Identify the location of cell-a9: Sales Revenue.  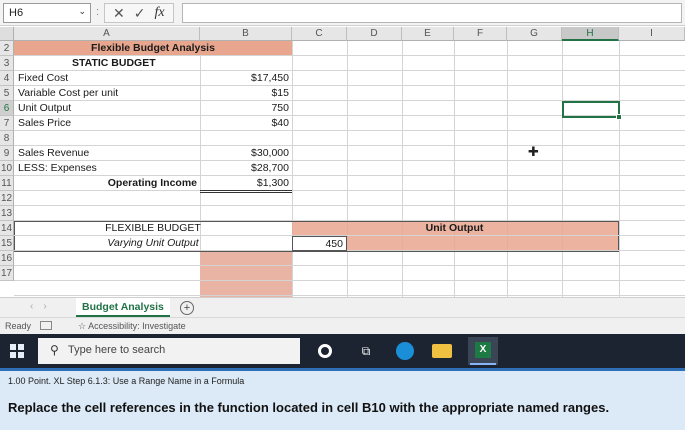
(53, 153).